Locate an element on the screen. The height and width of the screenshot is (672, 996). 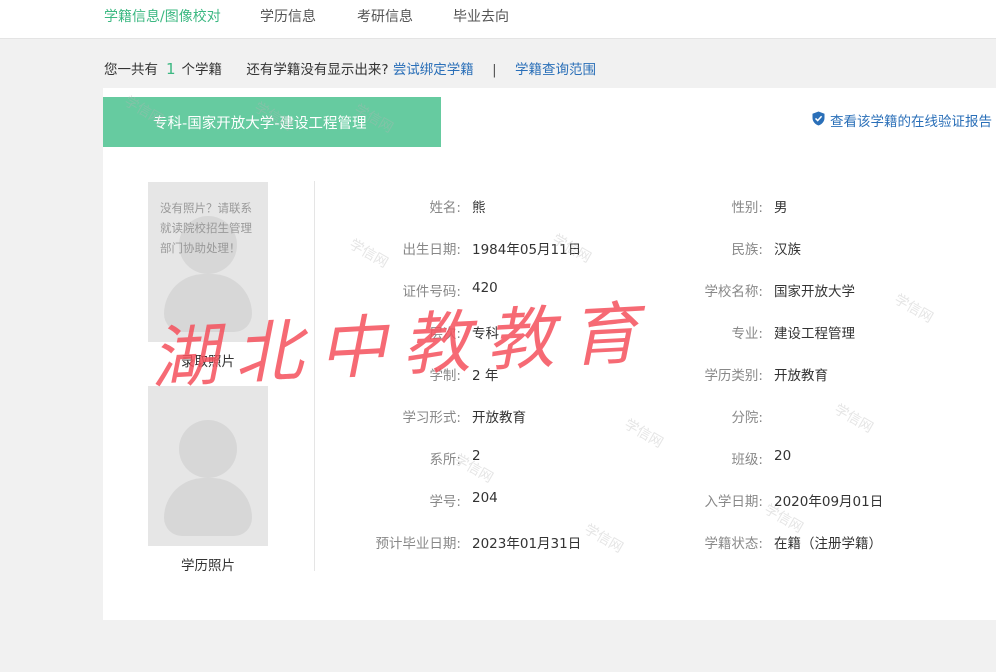
field-label-student-number: 学号: is located at coordinates (445, 502).